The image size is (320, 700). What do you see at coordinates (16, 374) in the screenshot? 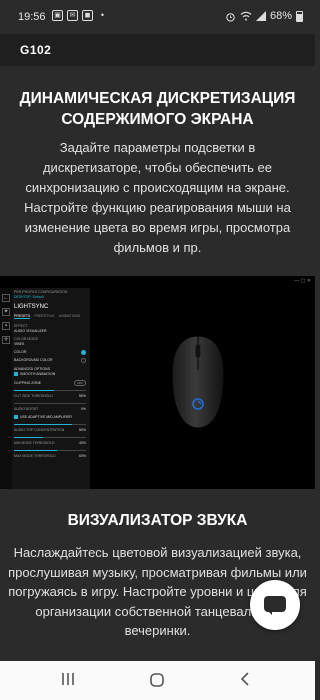
I see `smooth-checkbox` at bounding box center [16, 374].